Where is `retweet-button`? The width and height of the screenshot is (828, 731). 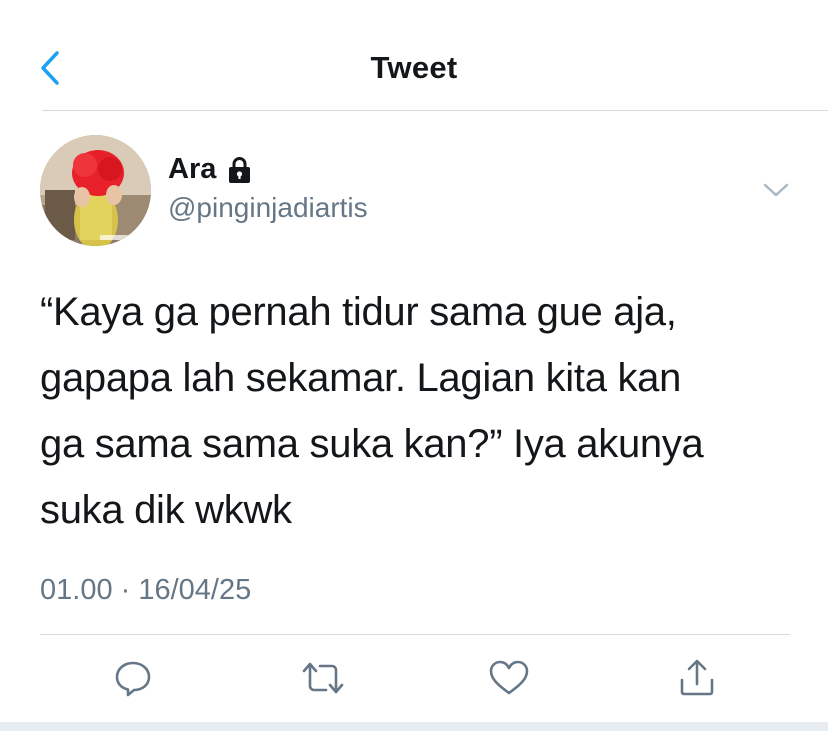 retweet-button is located at coordinates (323, 678).